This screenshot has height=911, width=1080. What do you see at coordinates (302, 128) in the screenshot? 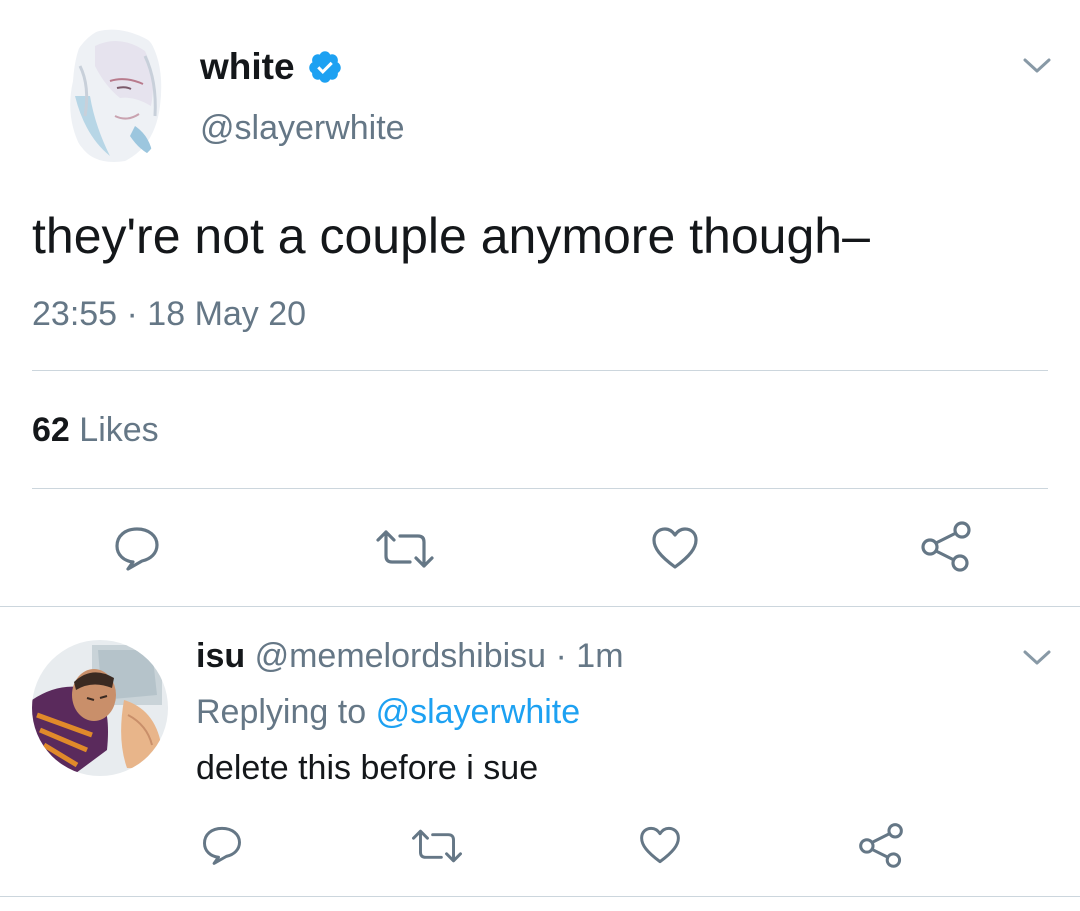
I see `author-handle: @slayerwhite` at bounding box center [302, 128].